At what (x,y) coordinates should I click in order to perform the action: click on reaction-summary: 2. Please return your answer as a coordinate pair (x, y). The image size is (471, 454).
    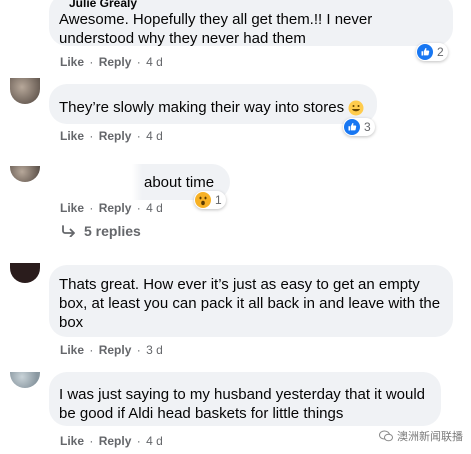
    Looking at the image, I should click on (432, 52).